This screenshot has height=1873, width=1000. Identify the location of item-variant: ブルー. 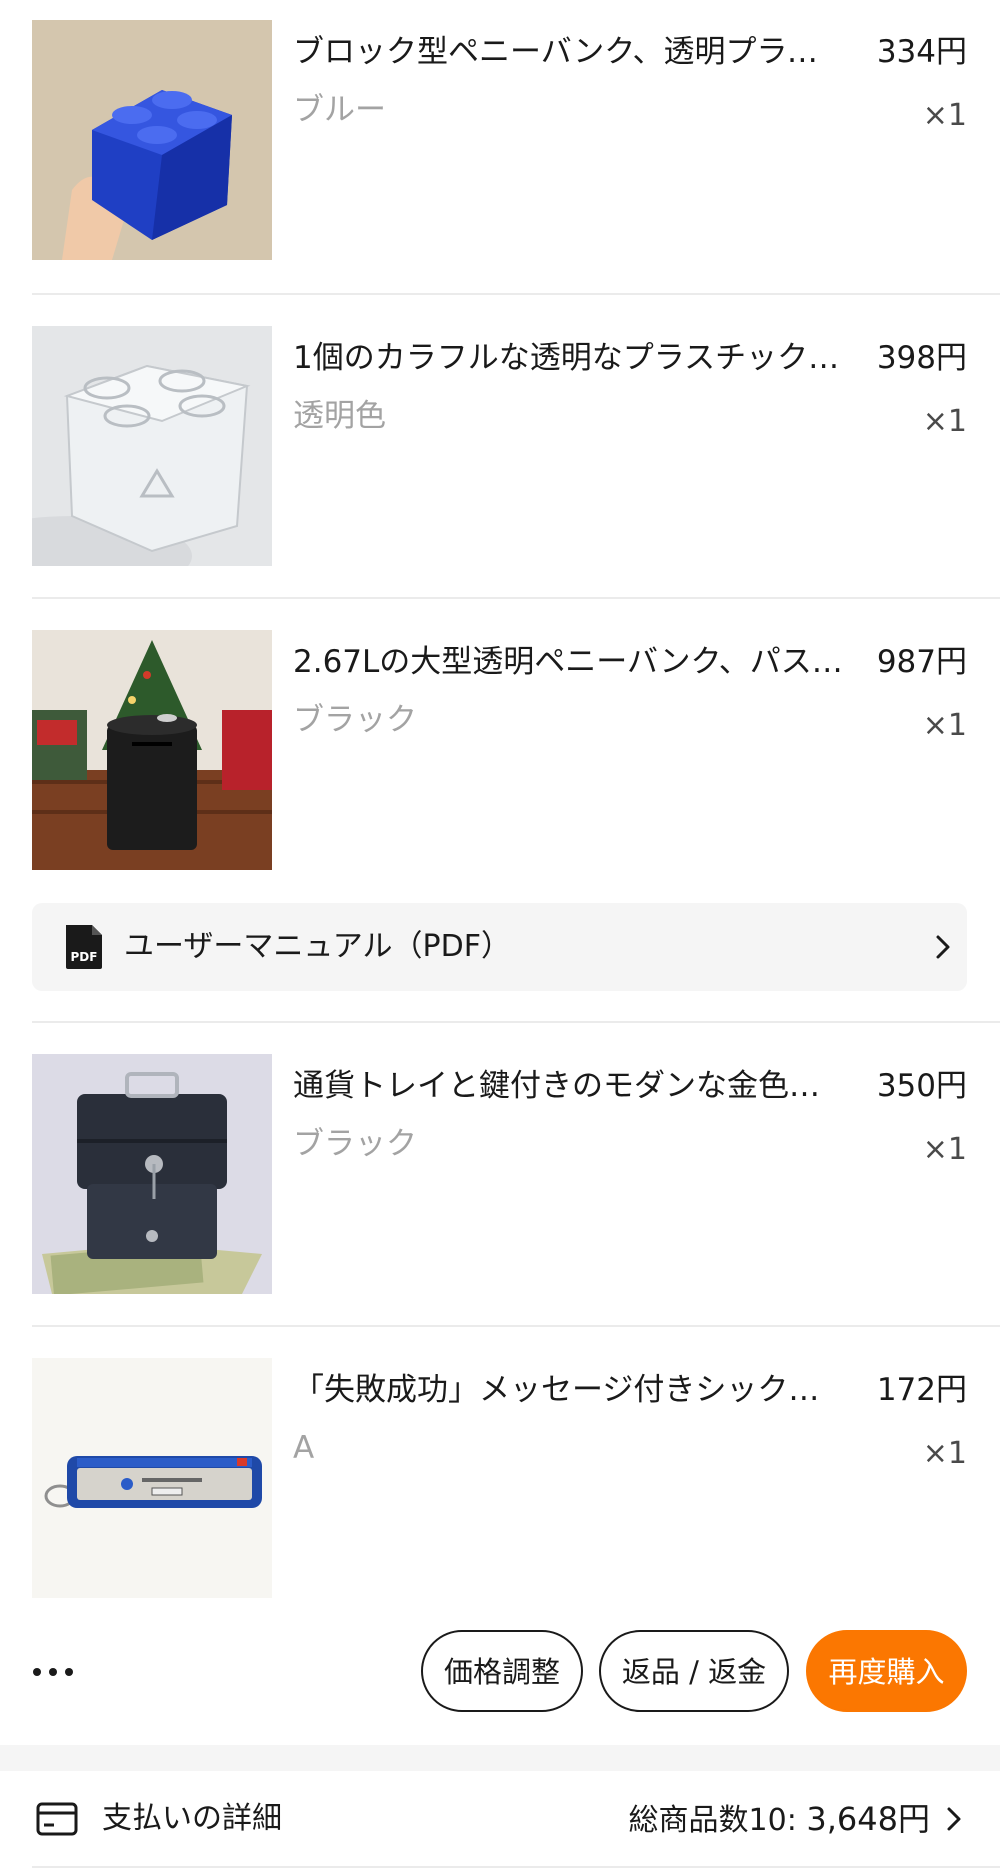
(339, 110).